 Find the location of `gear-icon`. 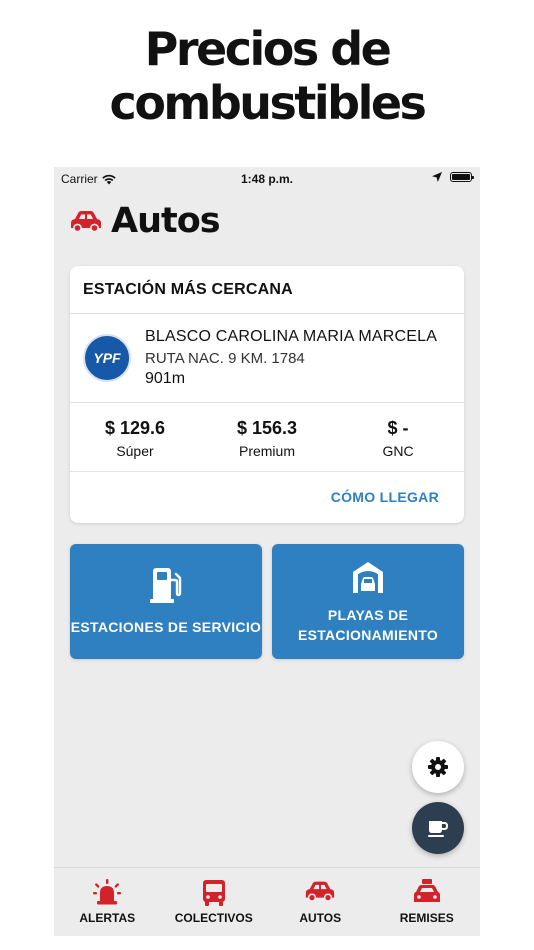

gear-icon is located at coordinates (438, 767).